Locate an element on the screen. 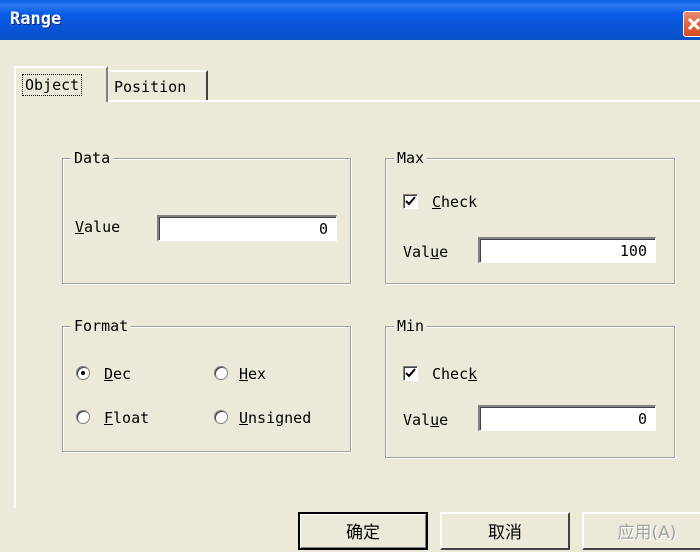 The image size is (700, 552). tab-position: Position is located at coordinates (158, 85).